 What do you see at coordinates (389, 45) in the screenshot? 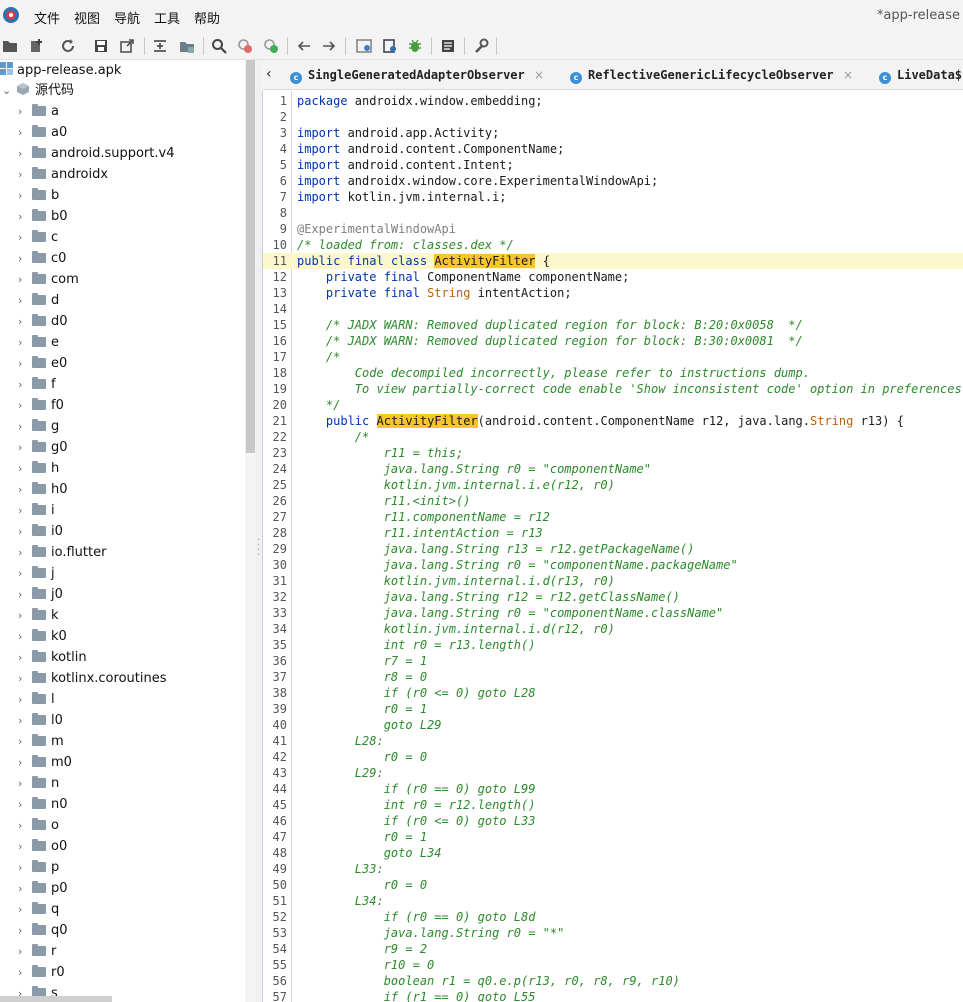
I see `deobfuscation-icon` at bounding box center [389, 45].